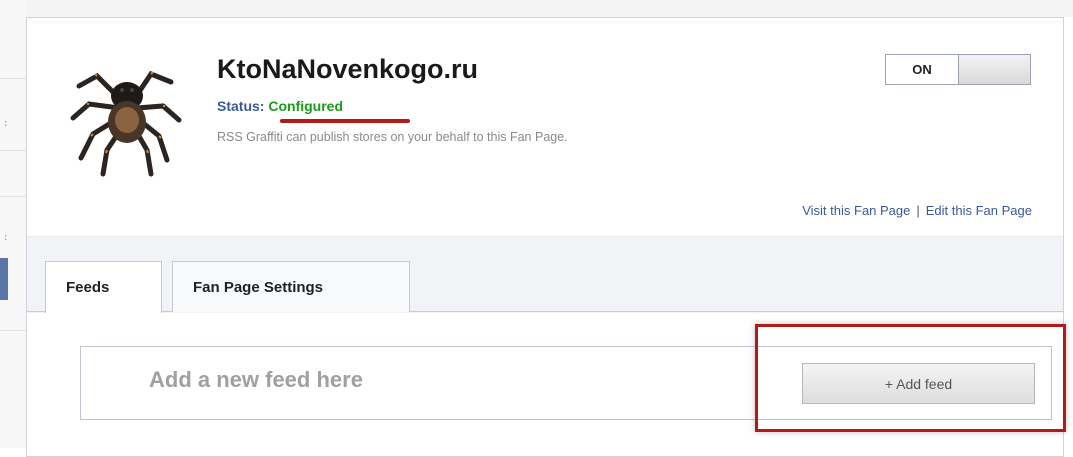 This screenshot has height=457, width=1073. I want to click on selected-nav-marker, so click(4, 279).